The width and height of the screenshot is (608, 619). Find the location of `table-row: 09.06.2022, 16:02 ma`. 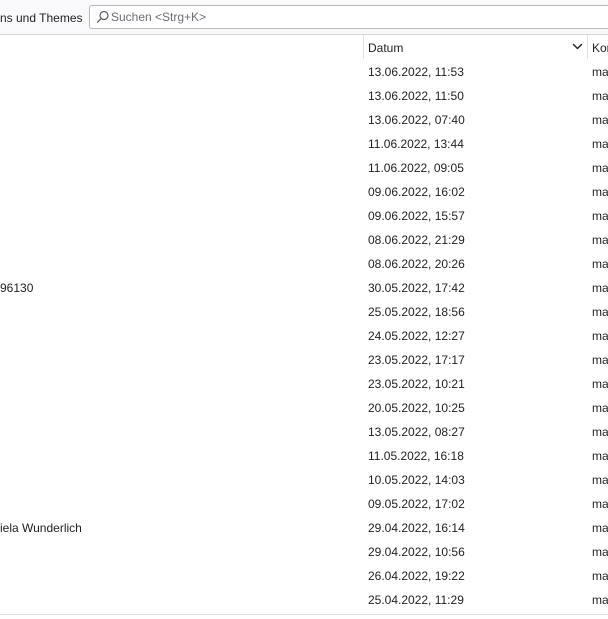

table-row: 09.06.2022, 16:02 ma is located at coordinates (304, 192).